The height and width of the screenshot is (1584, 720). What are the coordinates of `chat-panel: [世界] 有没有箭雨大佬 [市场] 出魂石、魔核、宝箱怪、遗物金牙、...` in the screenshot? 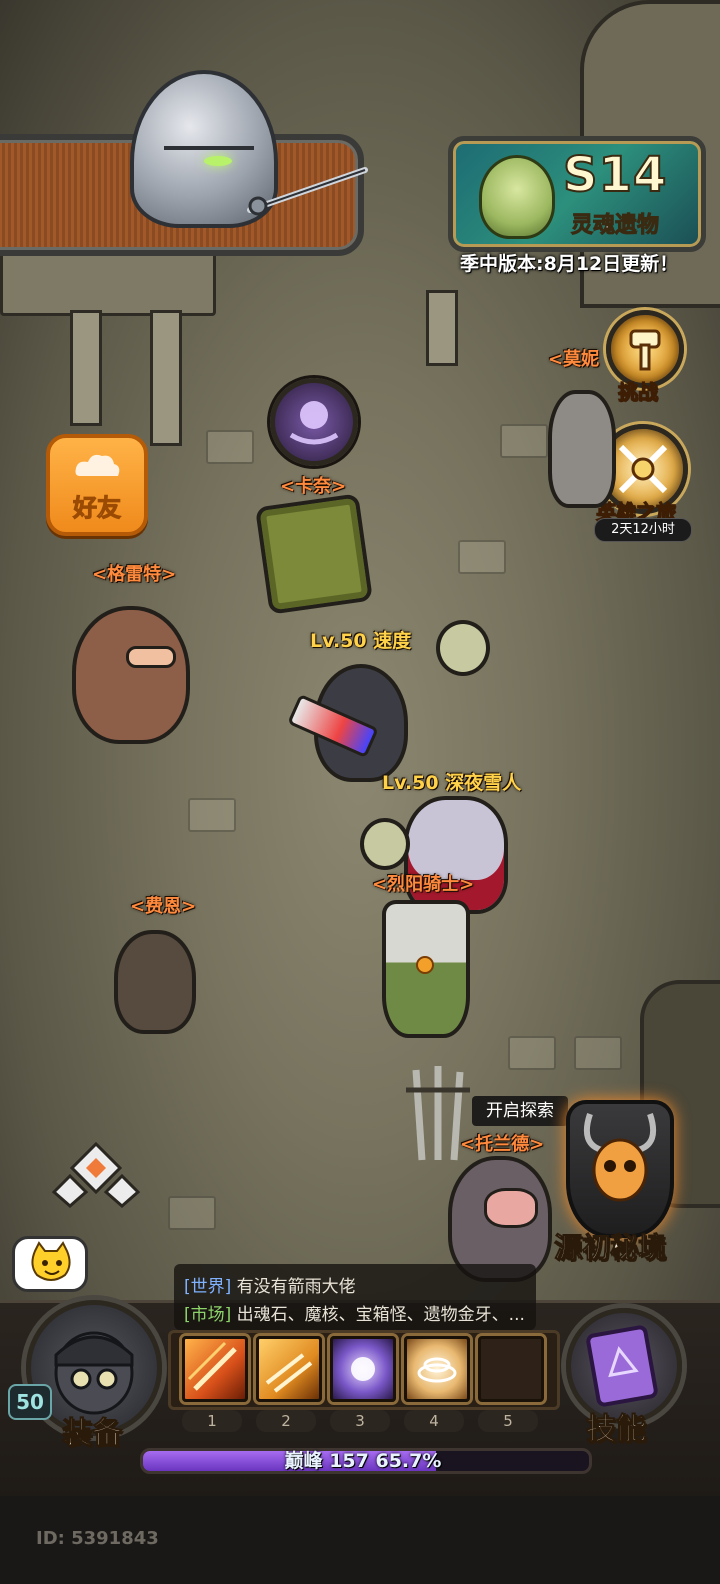 It's located at (355, 1297).